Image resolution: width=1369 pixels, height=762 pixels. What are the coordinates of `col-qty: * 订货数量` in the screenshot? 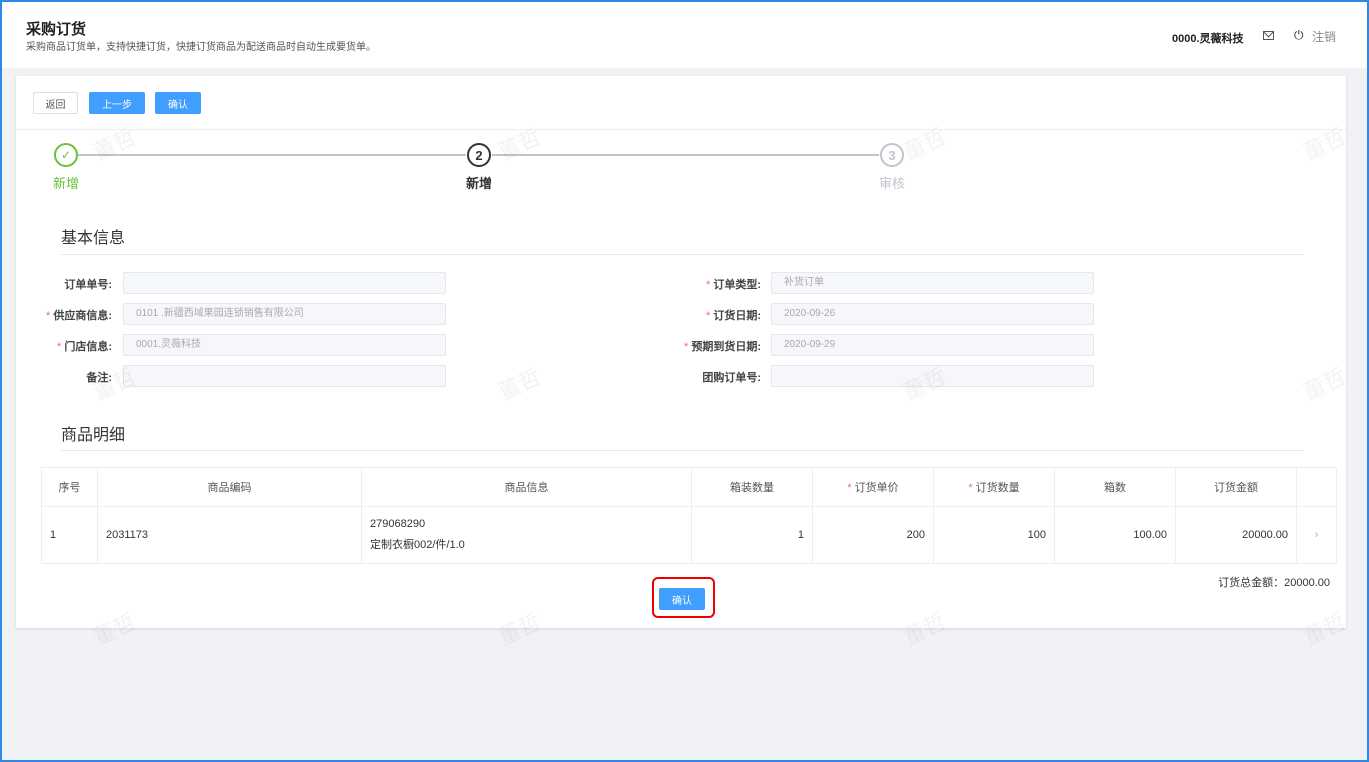 It's located at (994, 487).